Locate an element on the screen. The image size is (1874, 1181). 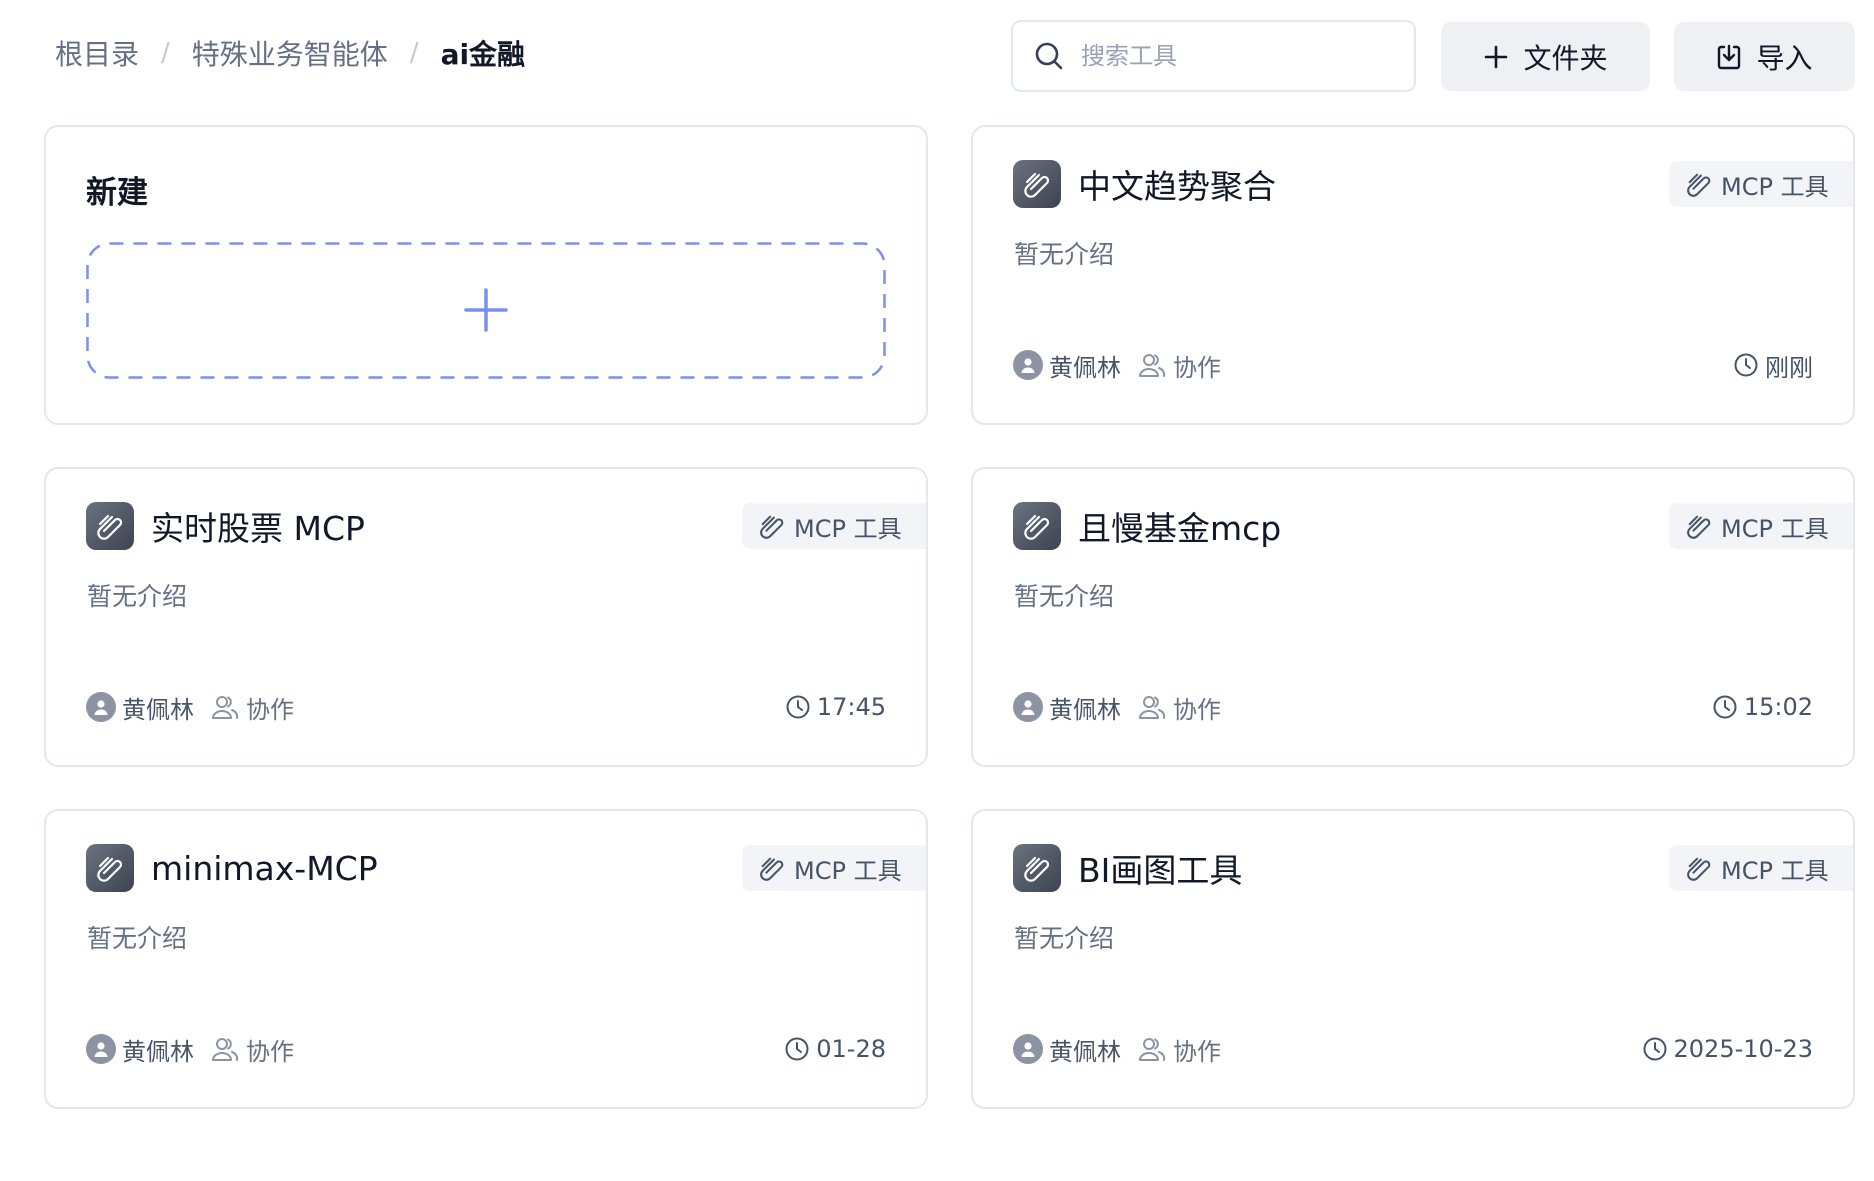
tool-card: 中文趋势聚合 MCP 工具 暂无介绍 黄佩林 协作 刚刚 is located at coordinates (1413, 275).